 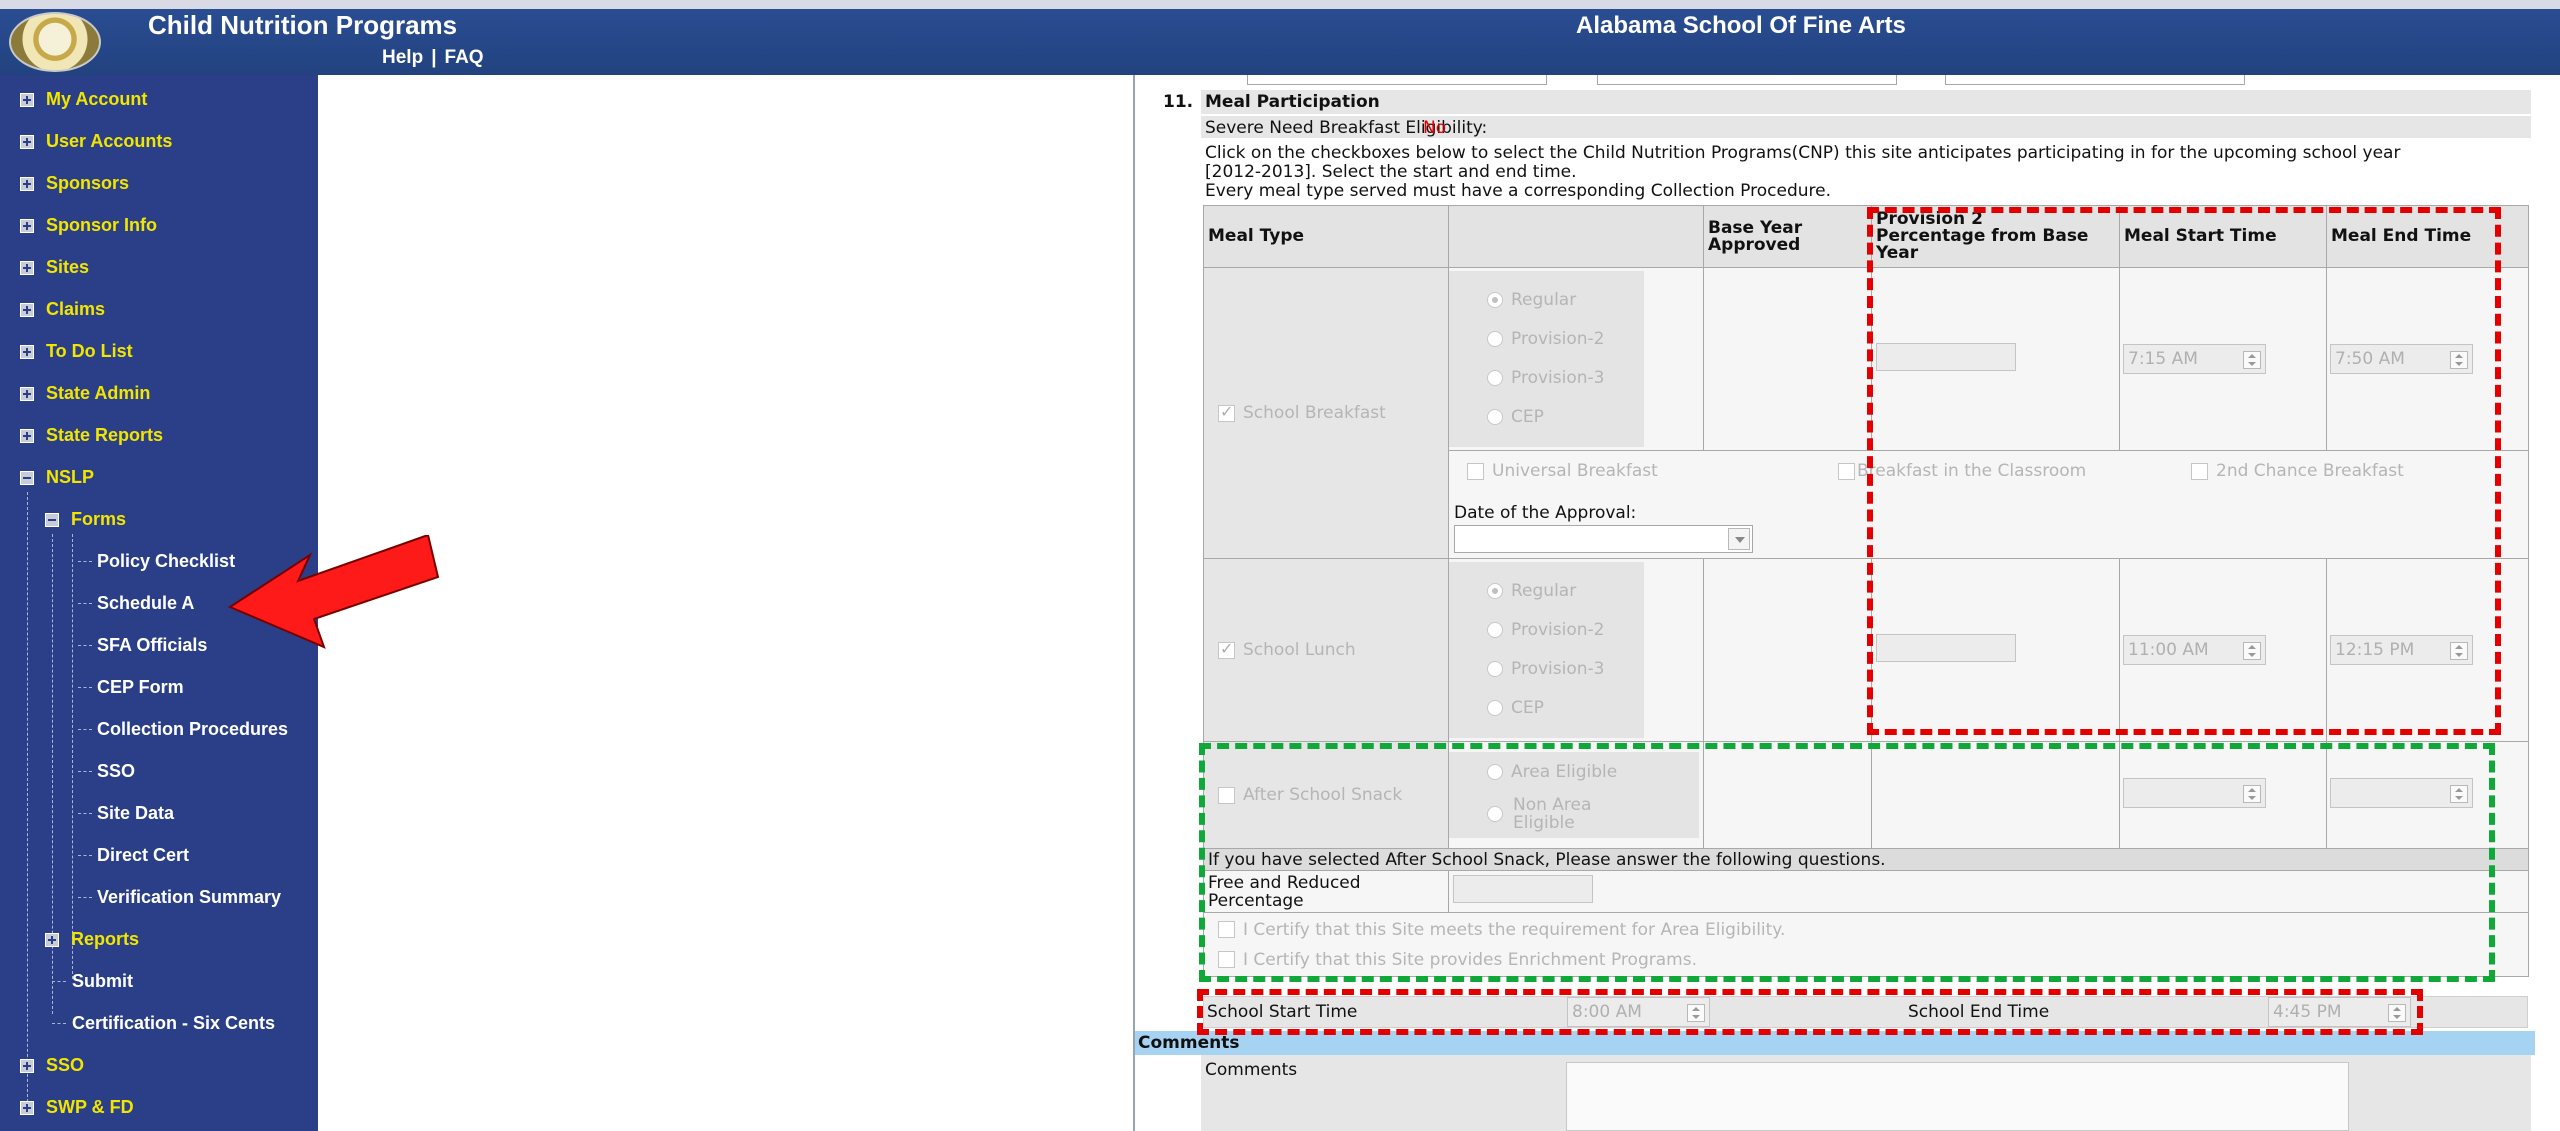 I want to click on breakfast-radio-regular: Regular, so click(x=1565, y=300).